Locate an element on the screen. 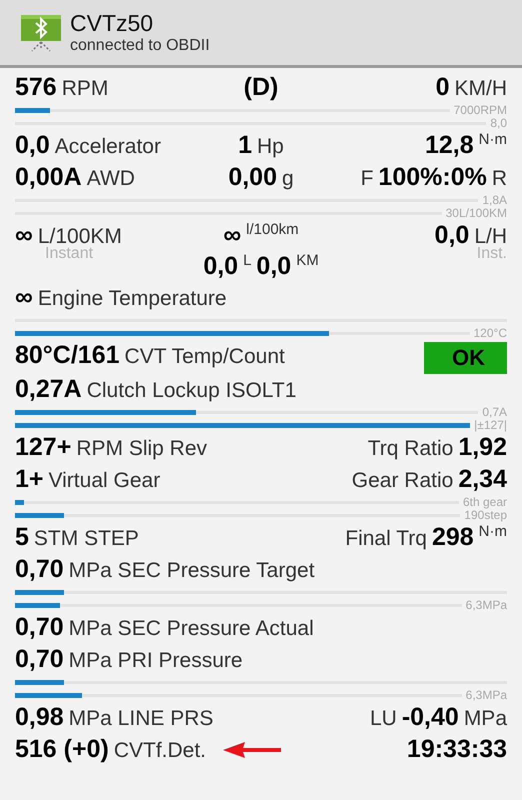 The height and width of the screenshot is (800, 522). hint-label: Instant is located at coordinates (69, 254).